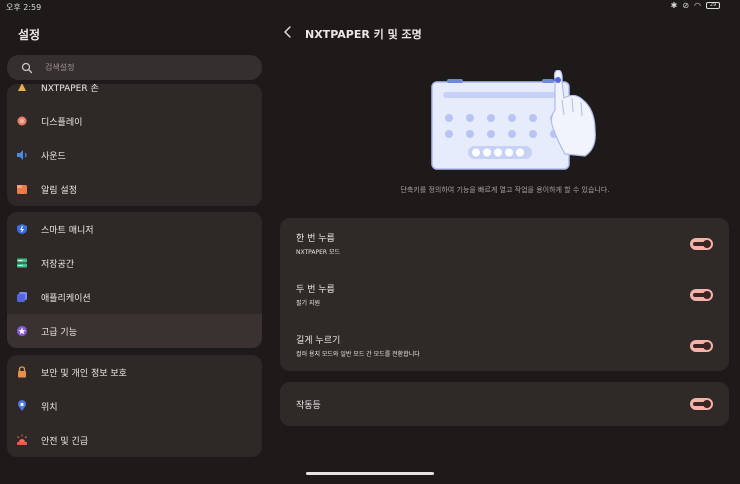 This screenshot has width=740, height=484. Describe the element at coordinates (53, 156) in the screenshot. I see `sidebar-item-label: 사운드` at that location.